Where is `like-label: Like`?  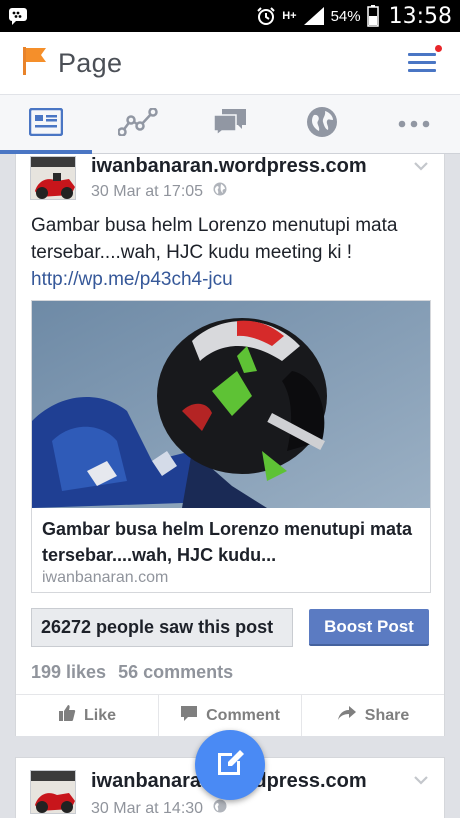
like-label: Like is located at coordinates (99, 715).